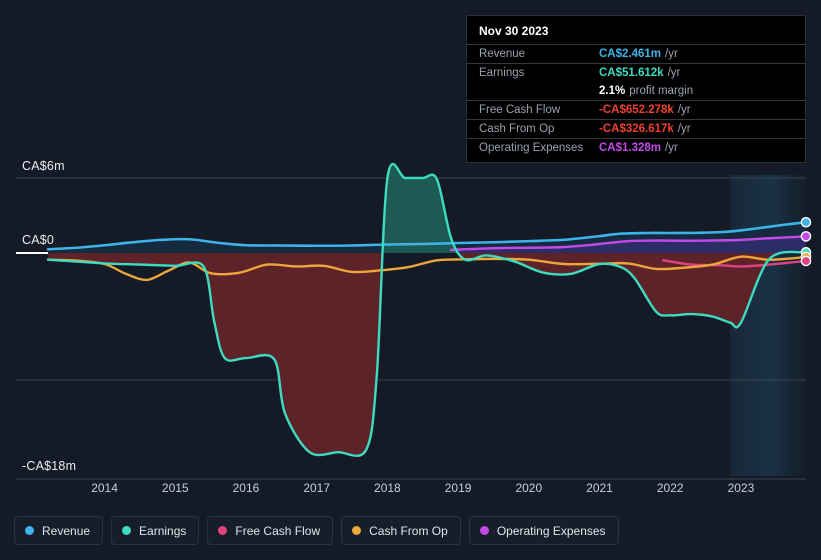 This screenshot has height=560, width=821. I want to click on tooltip-row-value: CA$2.461m, so click(630, 54).